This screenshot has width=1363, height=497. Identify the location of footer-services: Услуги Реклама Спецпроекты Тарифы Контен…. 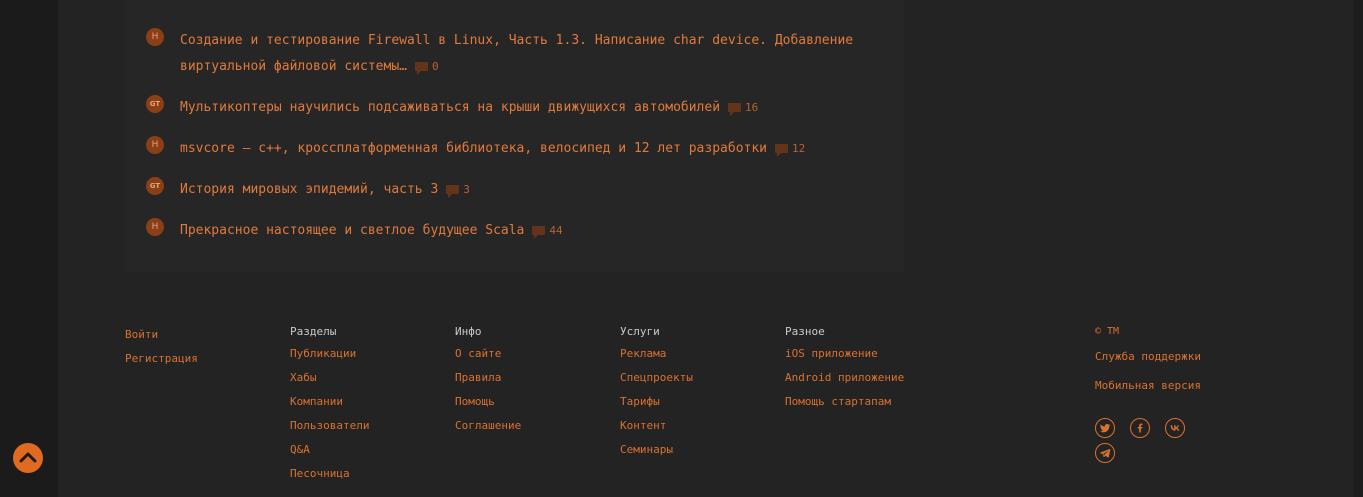
(656, 392).